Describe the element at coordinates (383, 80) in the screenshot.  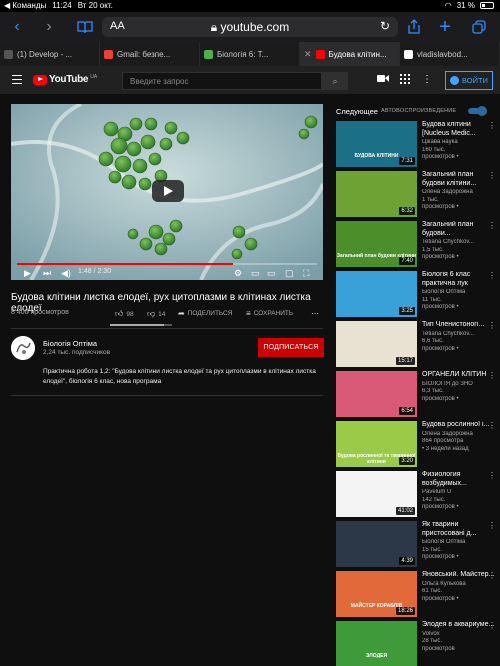
I see `create-video-icon` at that location.